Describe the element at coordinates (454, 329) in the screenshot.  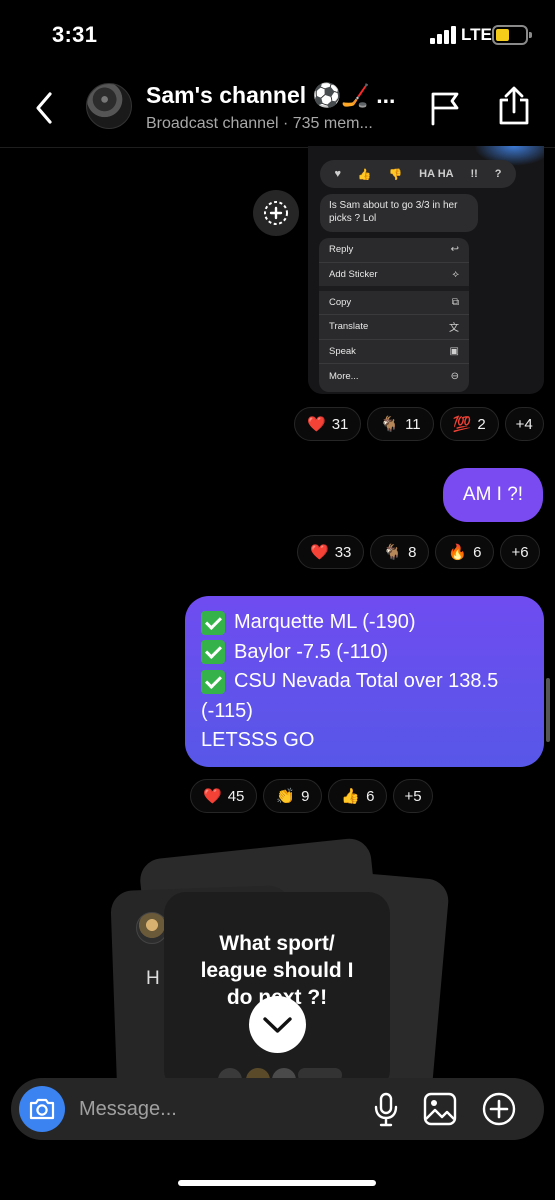
I see `translate-icon: 文` at that location.